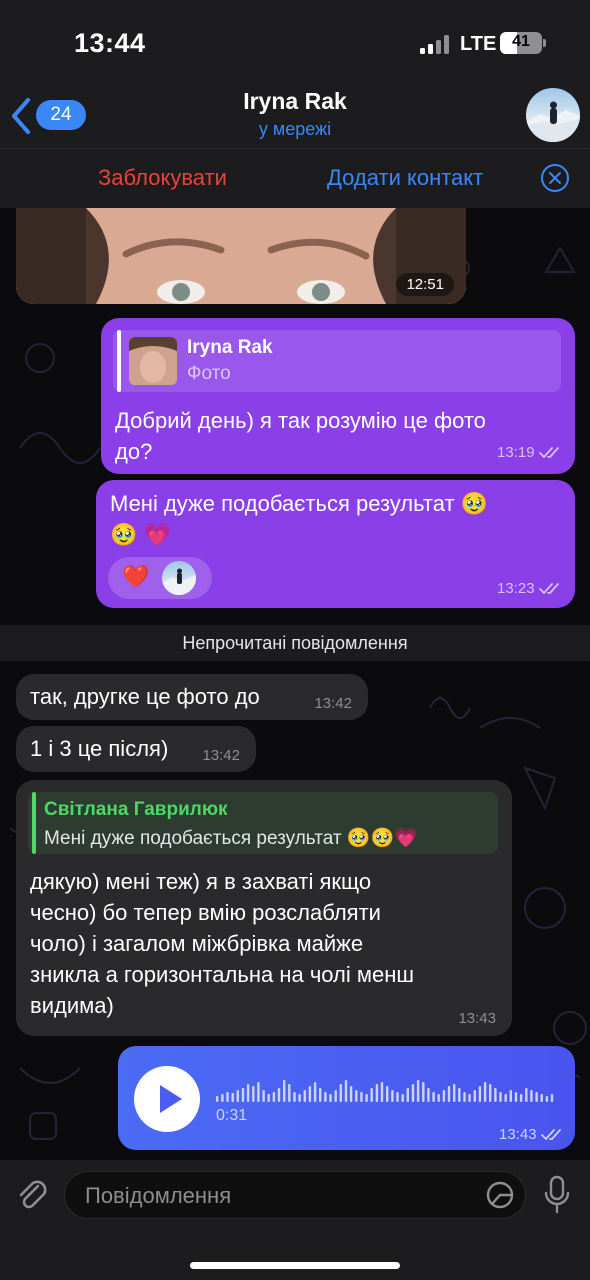  Describe the element at coordinates (300, 420) in the screenshot. I see `message-text-line: Добрий день) я так розумію це фото` at that location.